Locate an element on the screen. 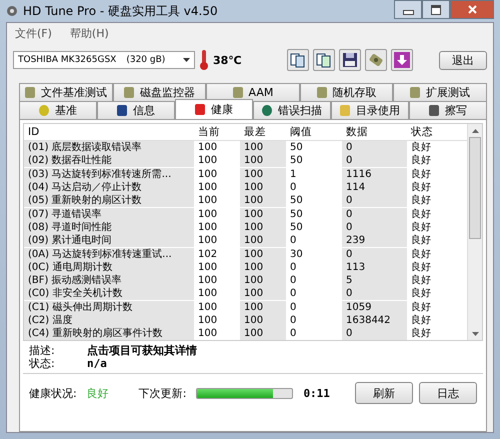 The image size is (500, 439). table-cell: (04) 马达启动／停止计数 is located at coordinates (109, 187).